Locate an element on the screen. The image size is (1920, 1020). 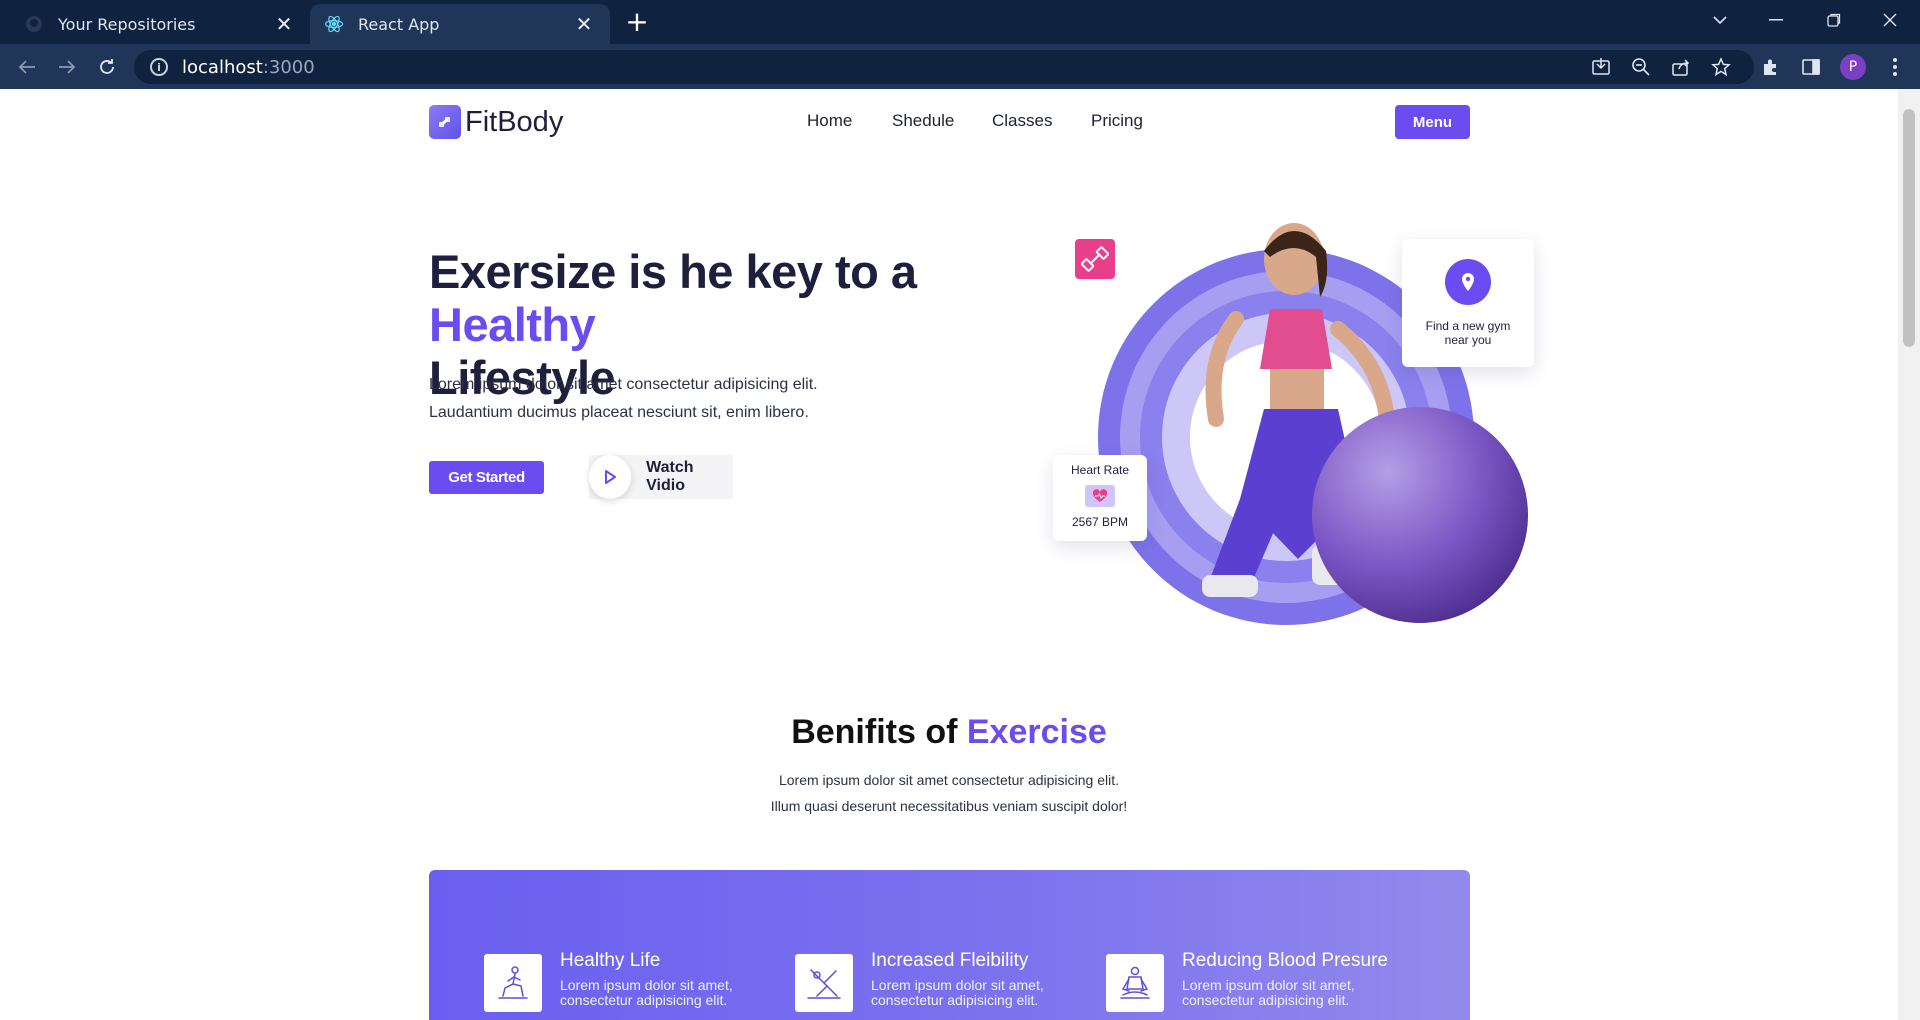
watch-video-button: Watch Vidio is located at coordinates (661, 477).